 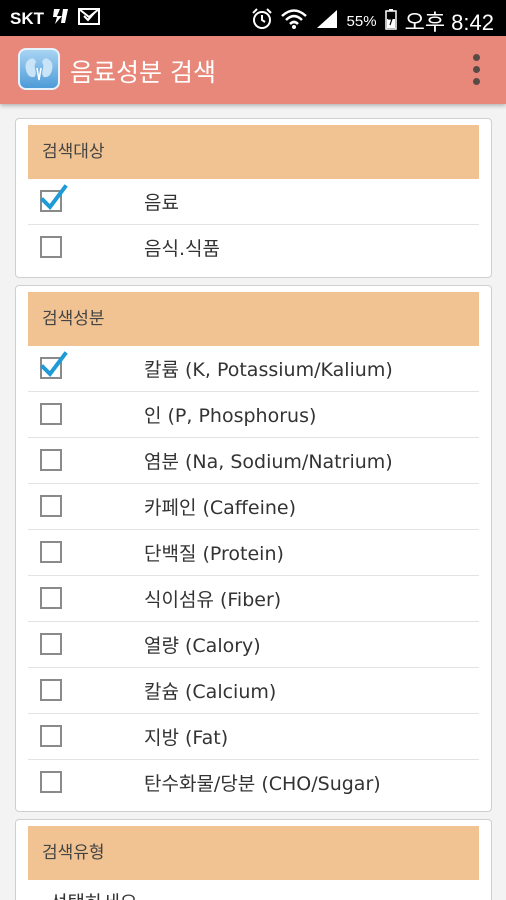 I want to click on component-row: 카페인 (Caffeine), so click(x=253, y=507).